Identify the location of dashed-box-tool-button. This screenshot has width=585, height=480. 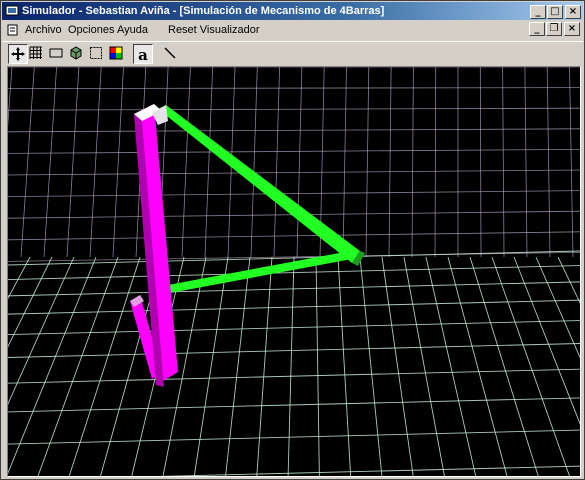
(97, 54).